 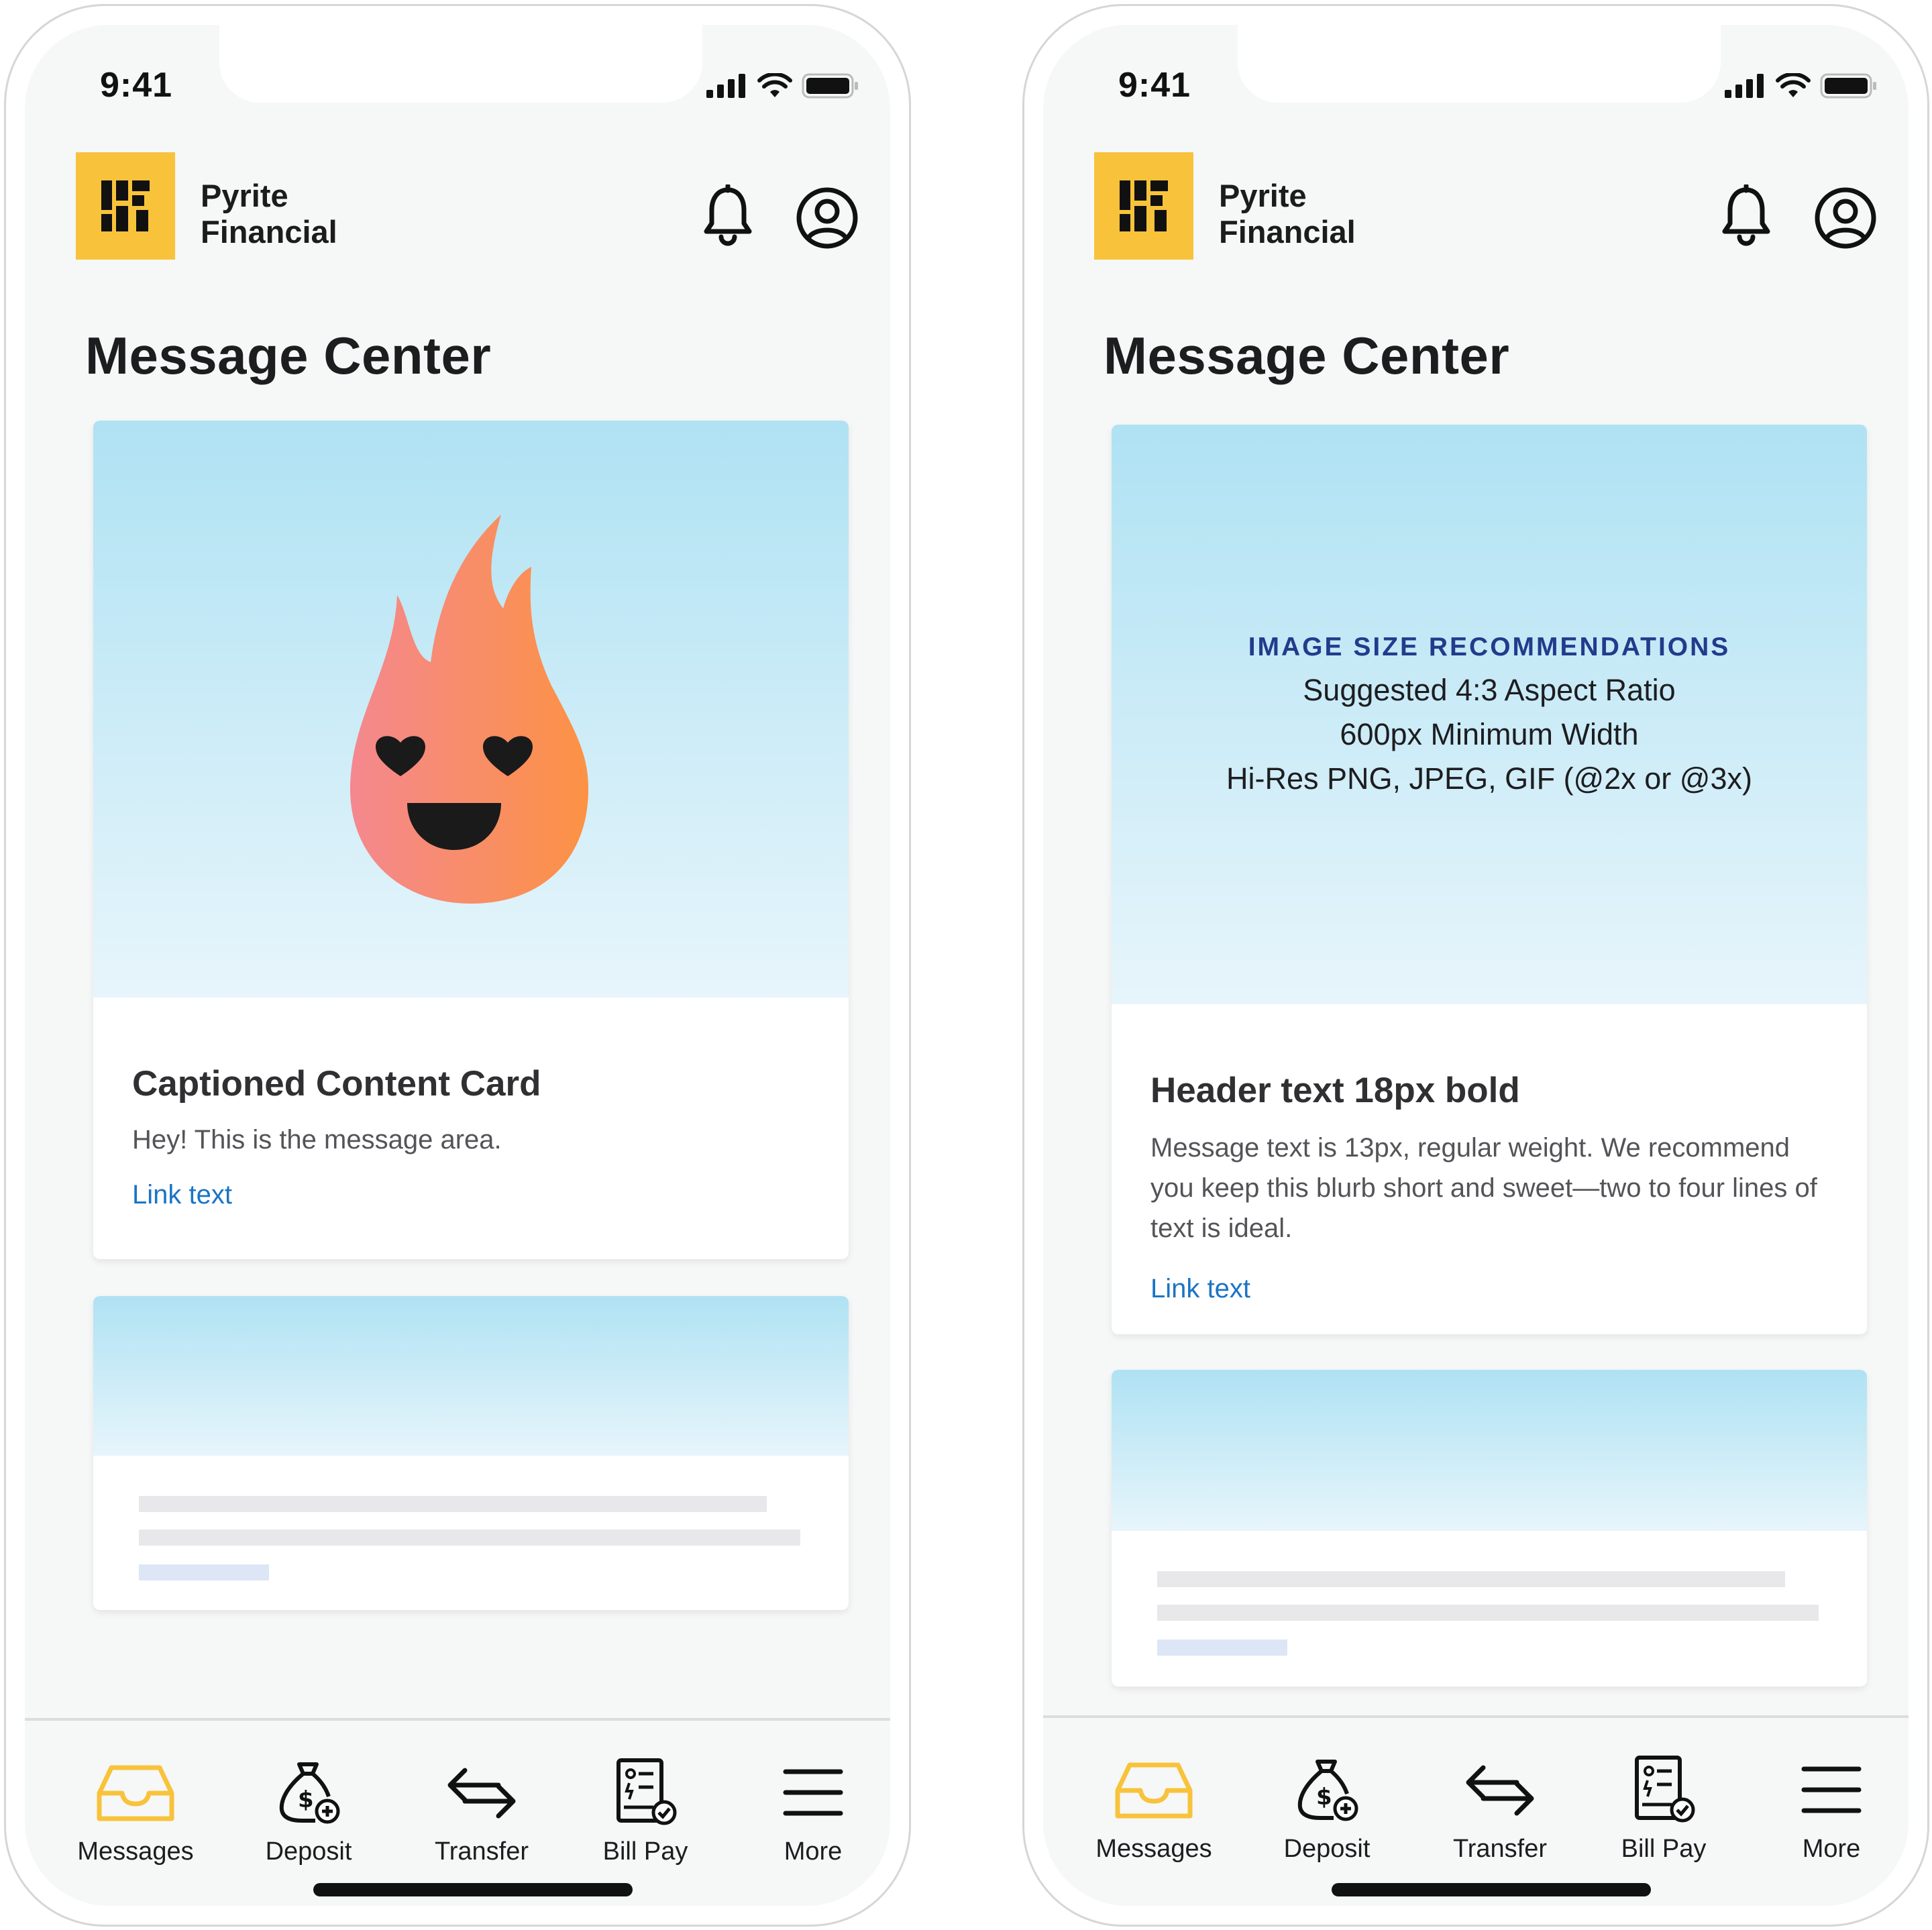 What do you see at coordinates (336, 1084) in the screenshot?
I see `card-title: Captioned Content Card` at bounding box center [336, 1084].